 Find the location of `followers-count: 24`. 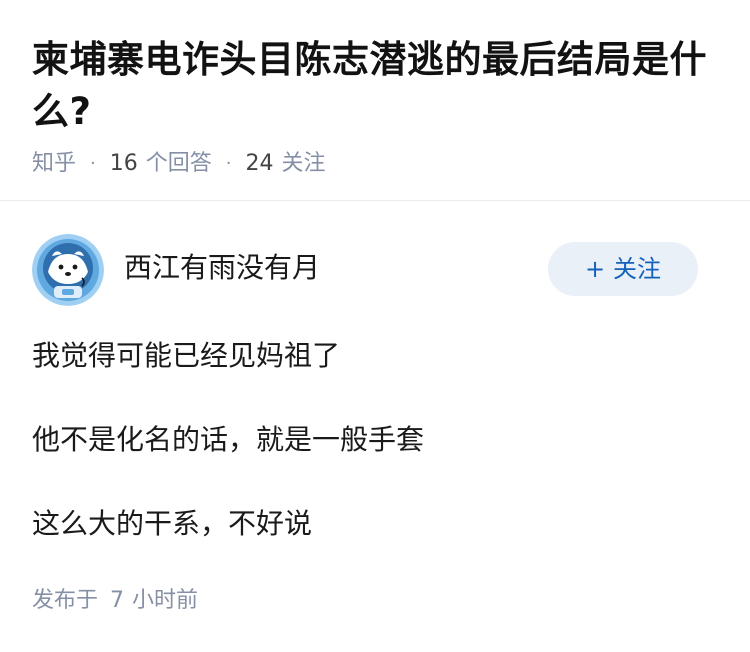

followers-count: 24 is located at coordinates (259, 163).